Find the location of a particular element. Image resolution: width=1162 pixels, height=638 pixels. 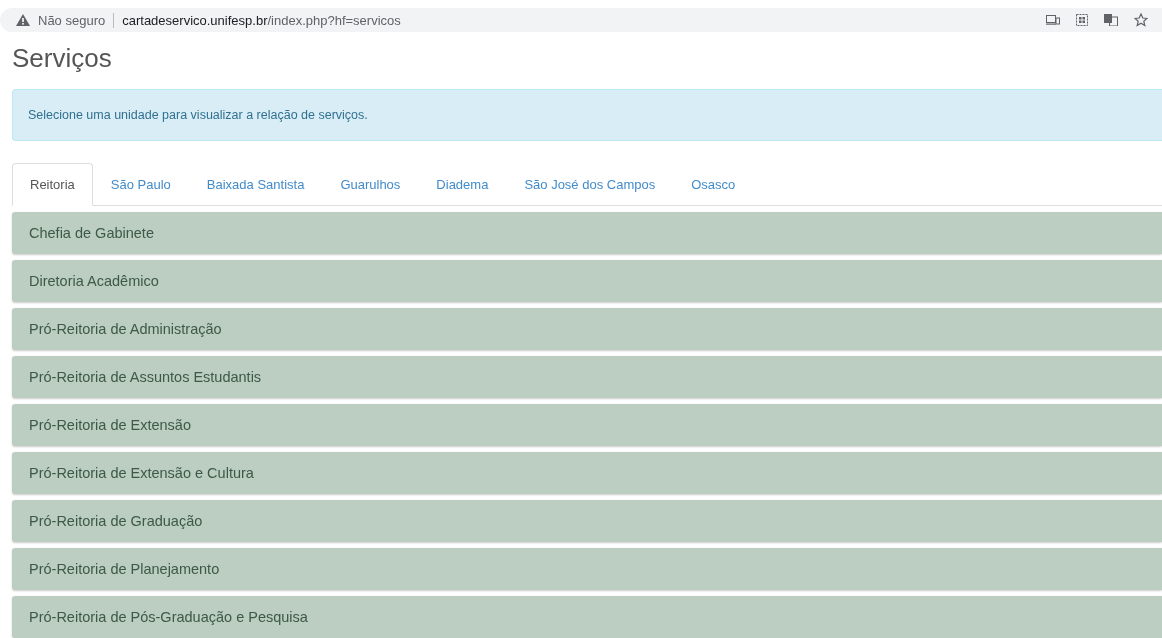

panel-heading: Pró-Reitoria de Planejamento is located at coordinates (587, 569).